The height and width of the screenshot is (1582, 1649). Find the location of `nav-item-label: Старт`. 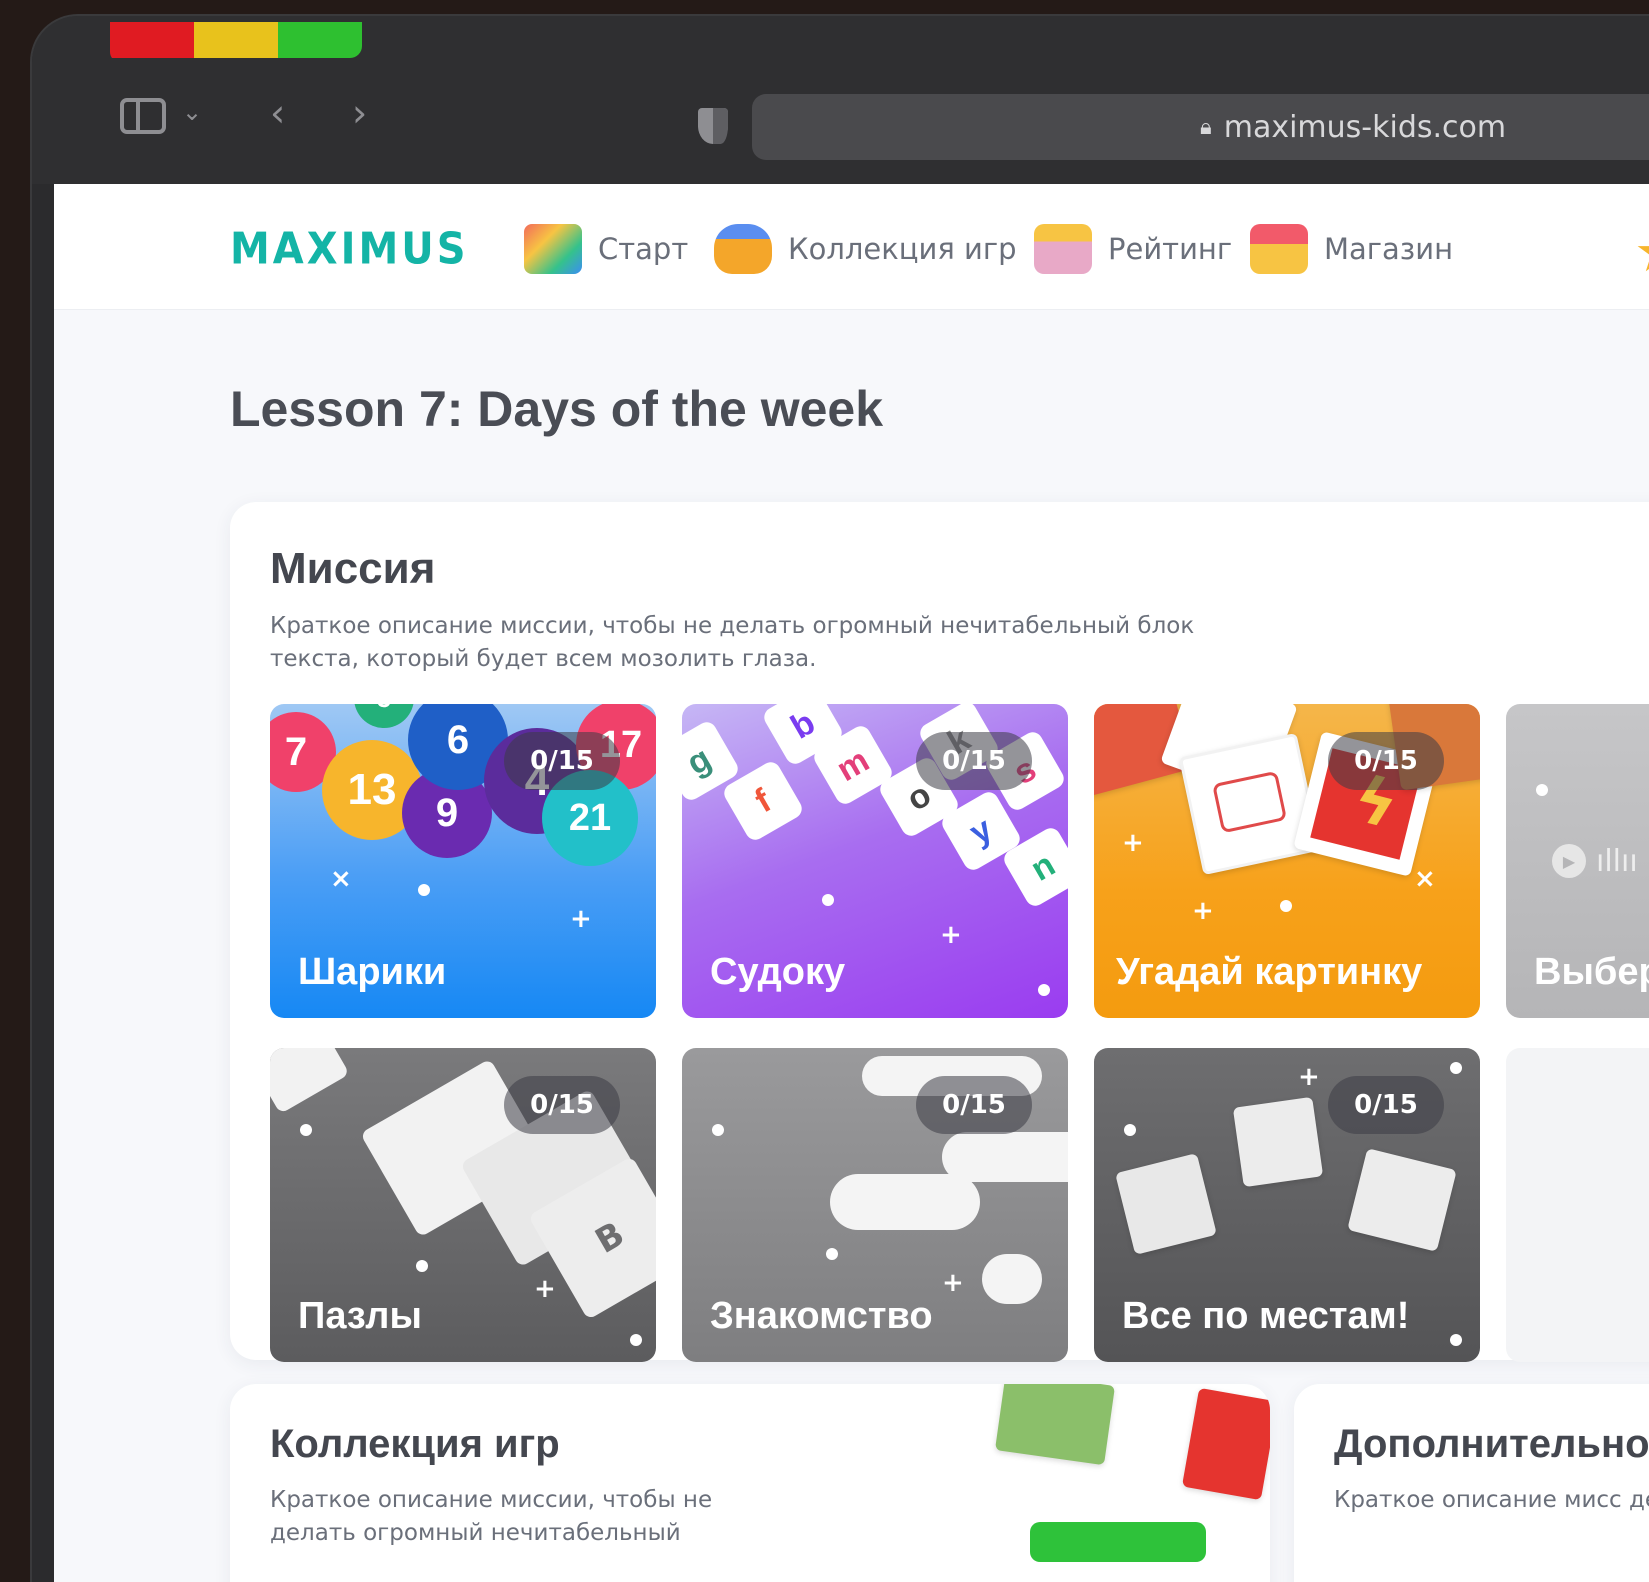

nav-item-label: Старт is located at coordinates (643, 249).